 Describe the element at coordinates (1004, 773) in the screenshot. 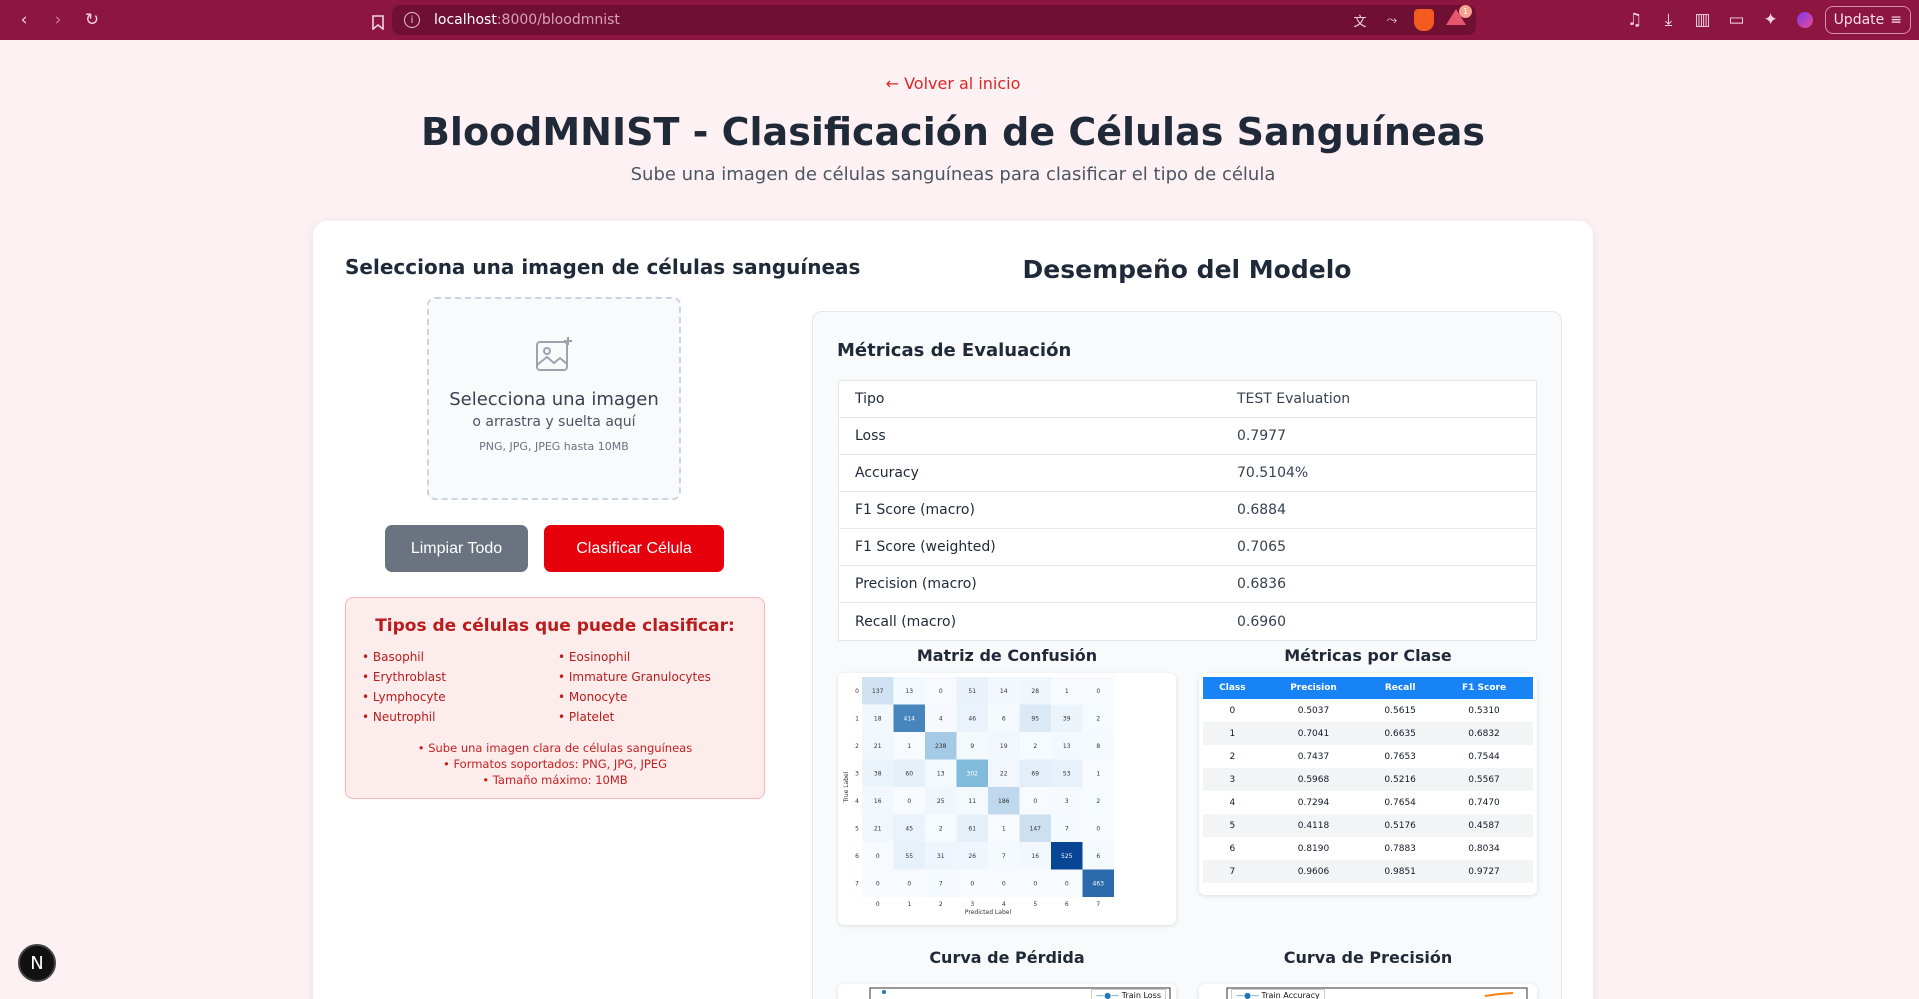

I see `heatmap-value-label: 22` at that location.